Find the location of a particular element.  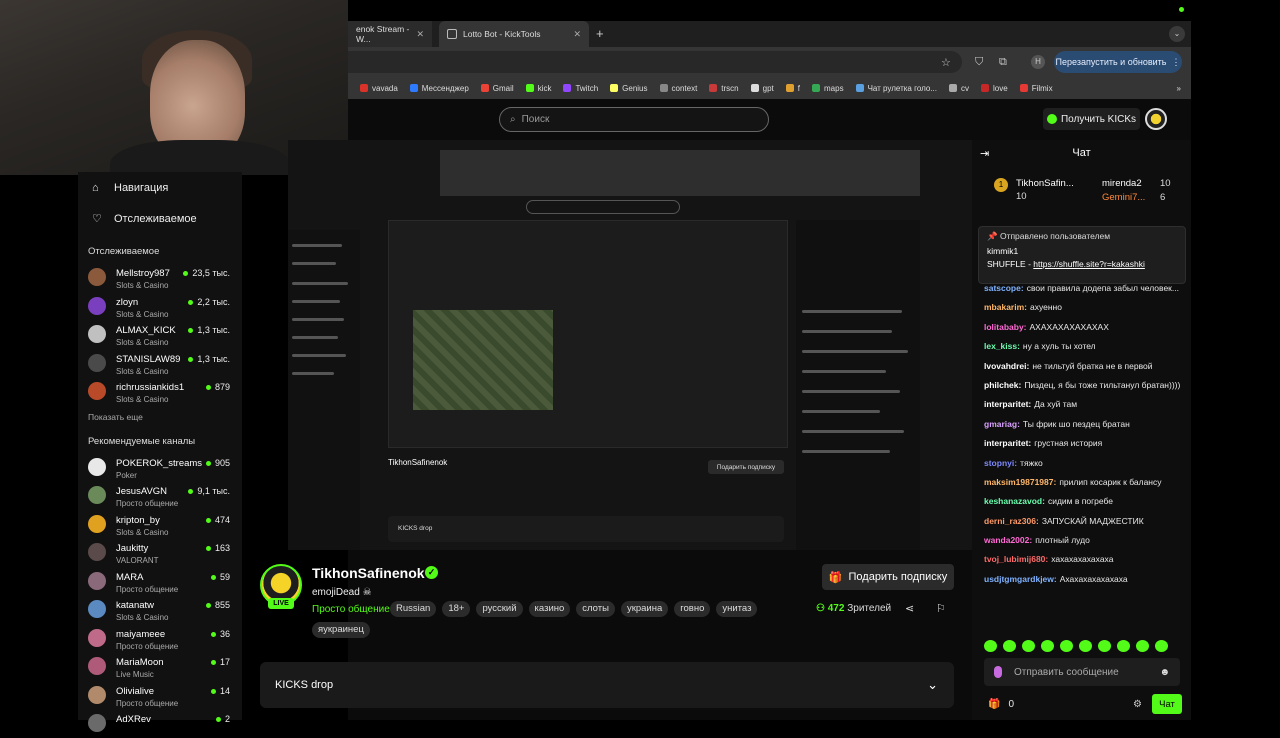

sidebar-channel: Jaukitty VALORANT 163 is located at coordinates (160, 552).